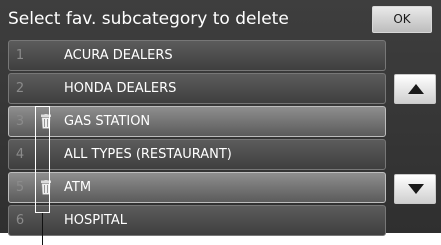  What do you see at coordinates (20, 220) in the screenshot?
I see `row-number: 6` at bounding box center [20, 220].